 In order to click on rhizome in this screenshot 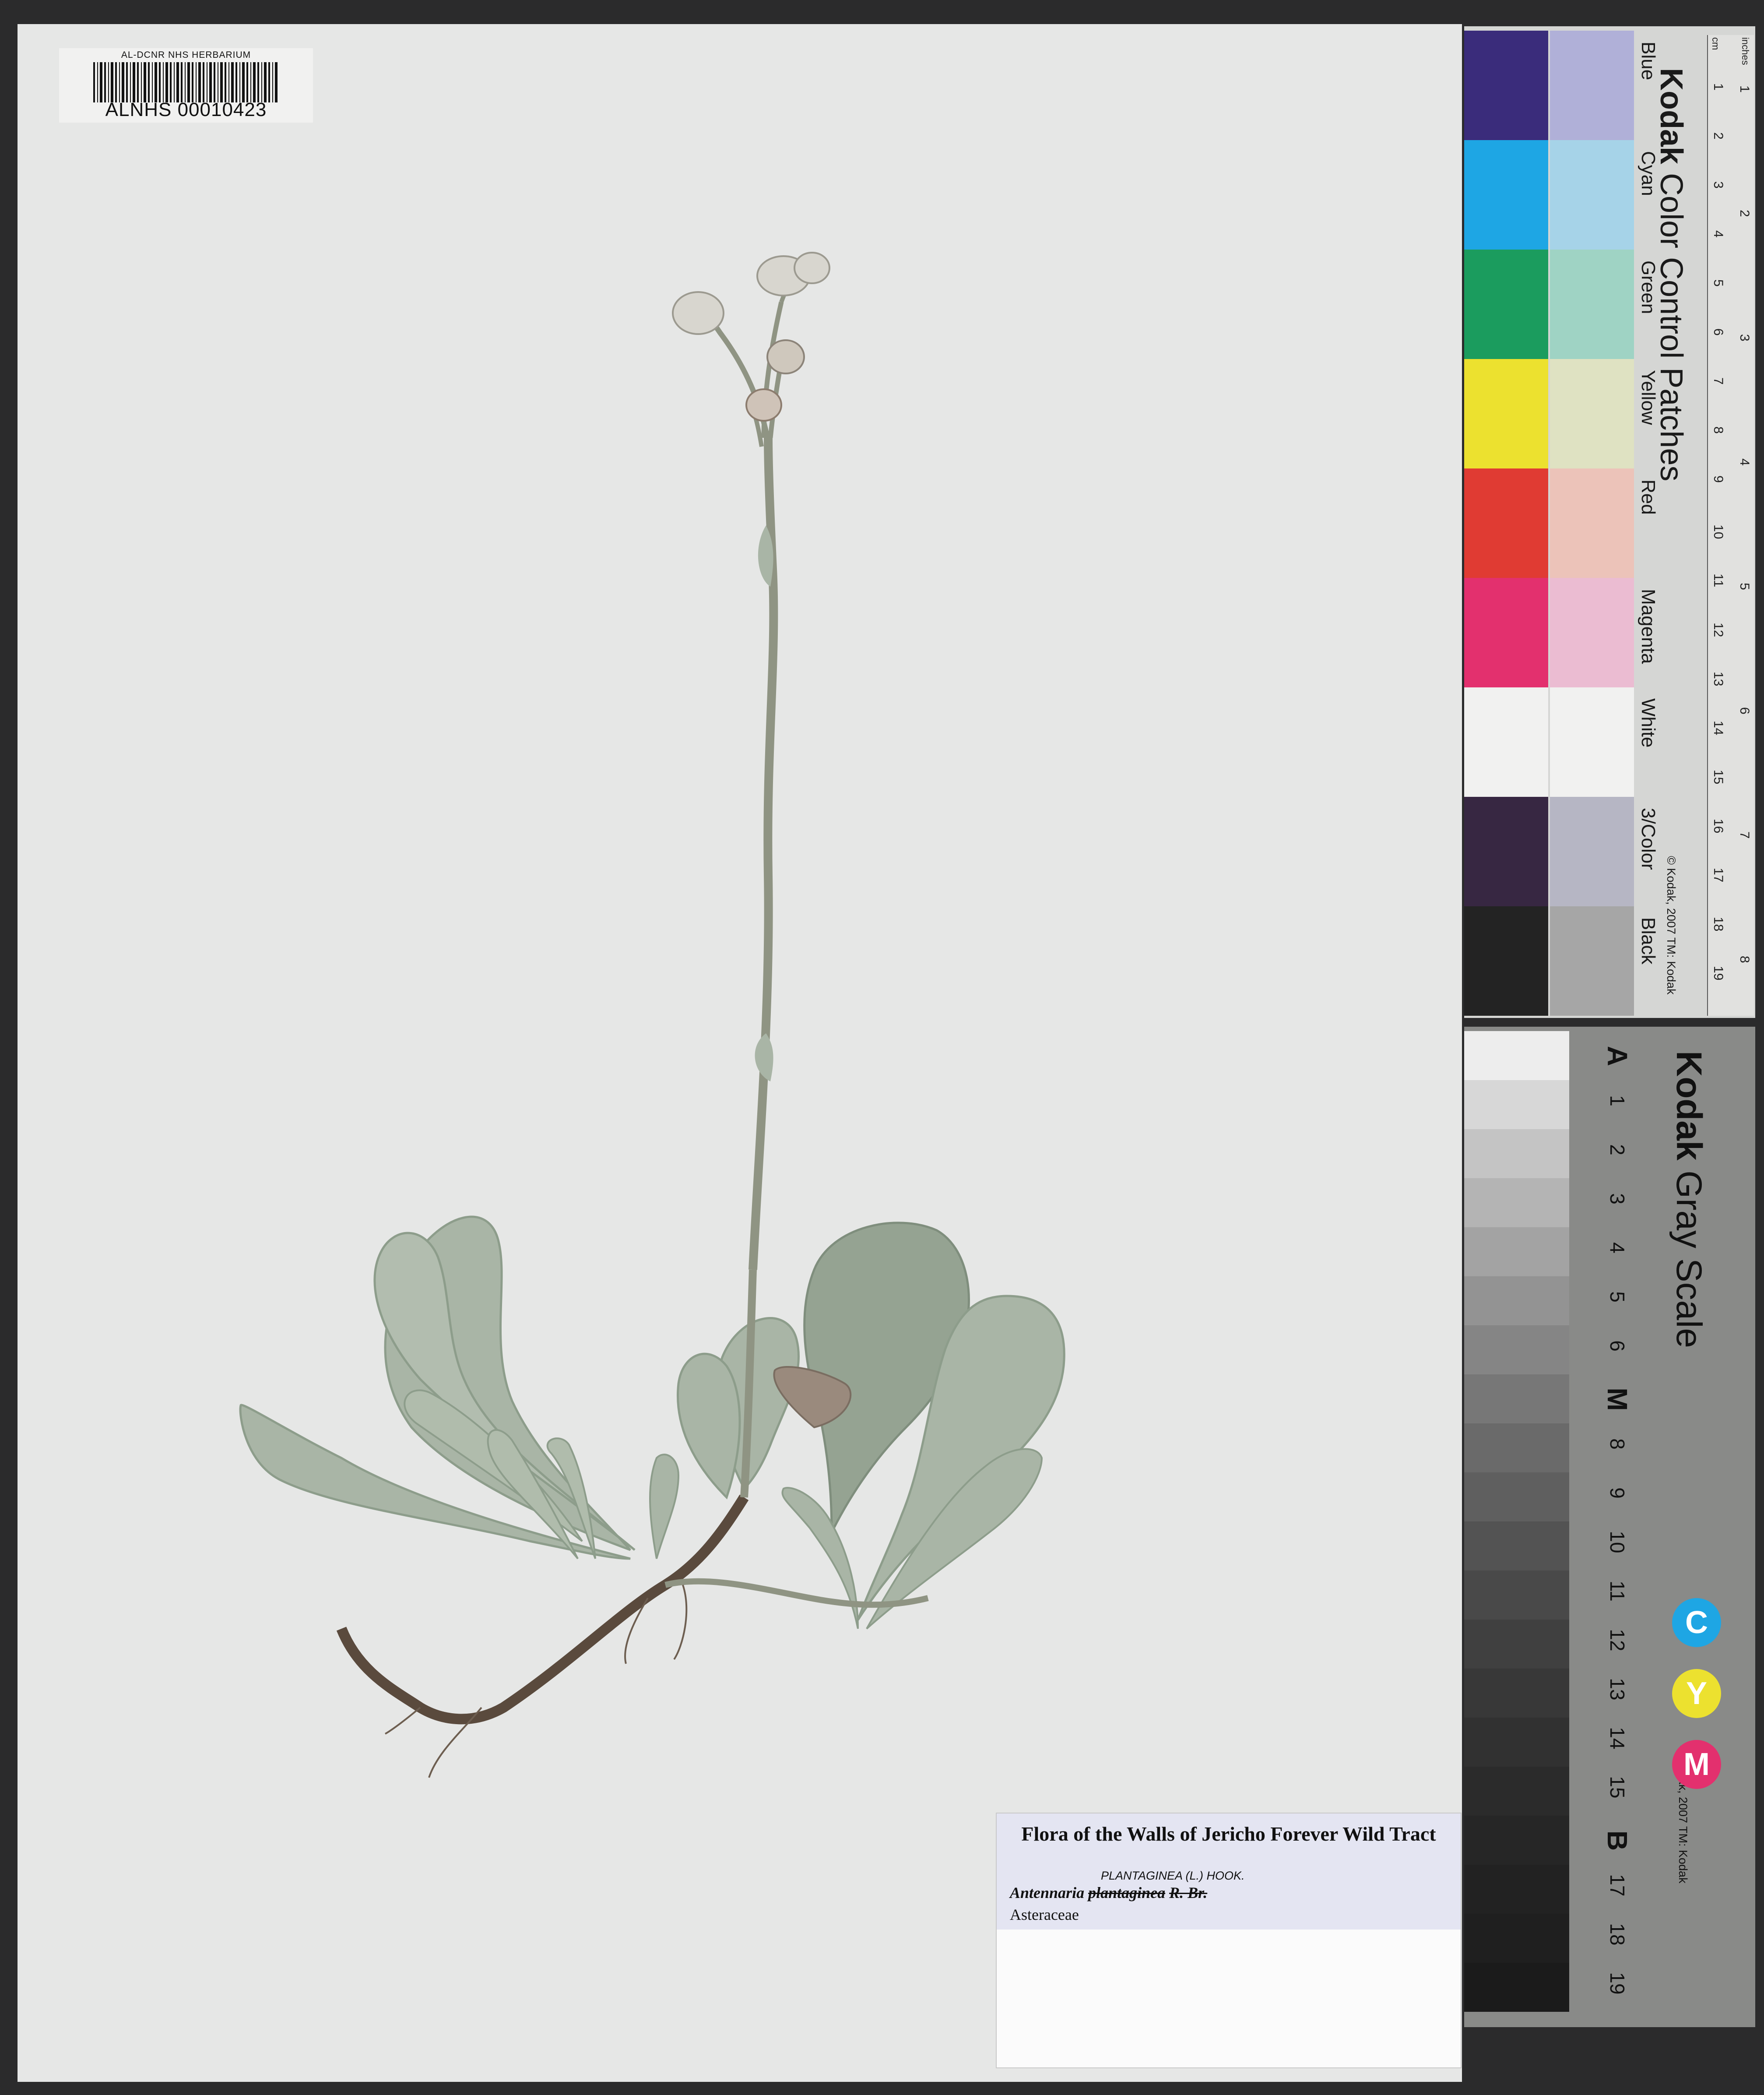, I will do `click(542, 1609)`.